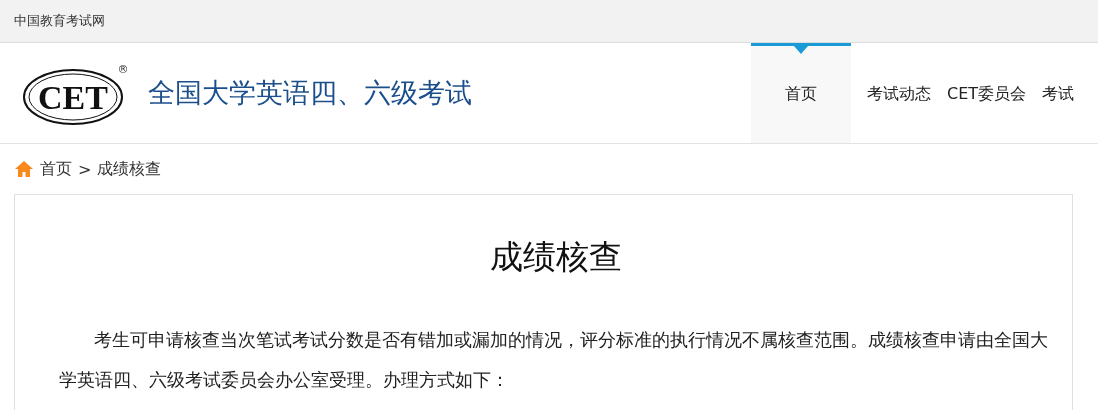  Describe the element at coordinates (56, 169) in the screenshot. I see `breadcrumb-link: 首页` at that location.